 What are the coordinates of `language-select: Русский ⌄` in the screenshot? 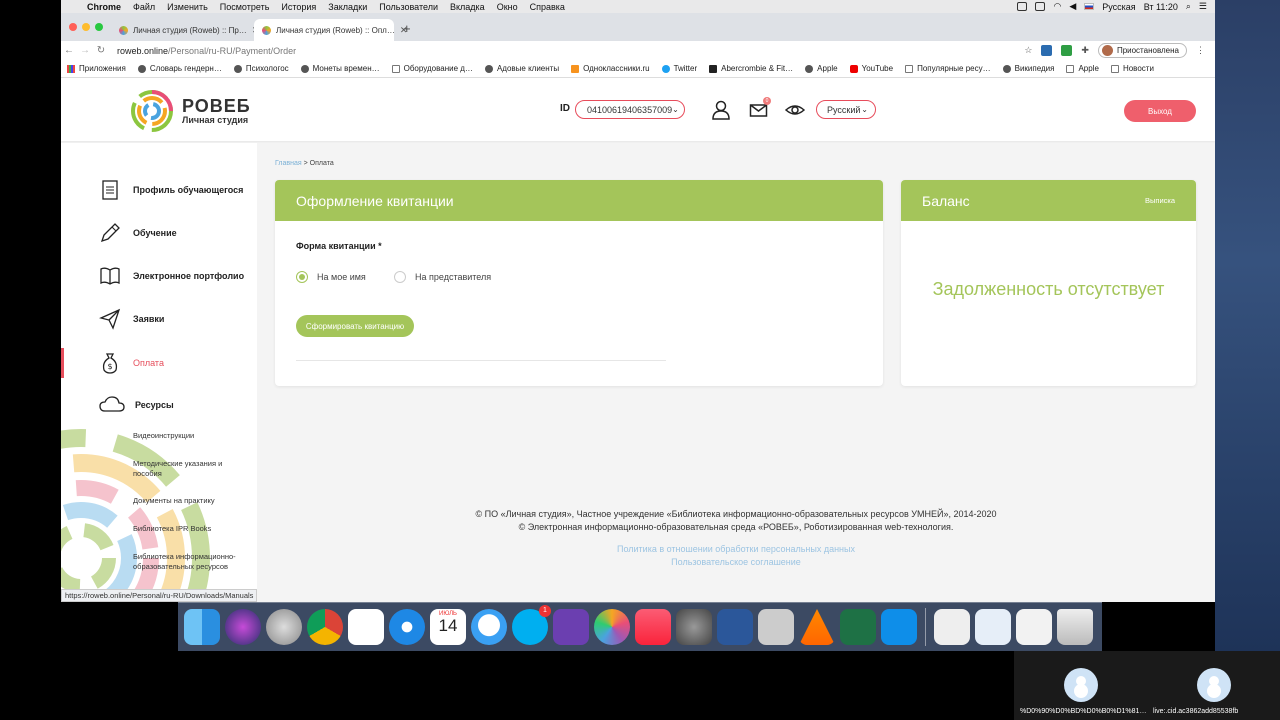 It's located at (846, 109).